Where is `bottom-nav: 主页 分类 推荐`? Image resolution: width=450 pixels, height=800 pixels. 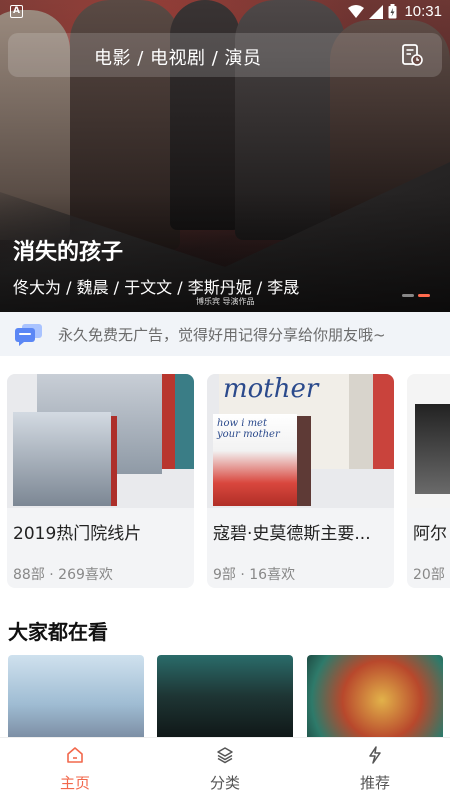 bottom-nav: 主页 分类 推荐 is located at coordinates (225, 768).